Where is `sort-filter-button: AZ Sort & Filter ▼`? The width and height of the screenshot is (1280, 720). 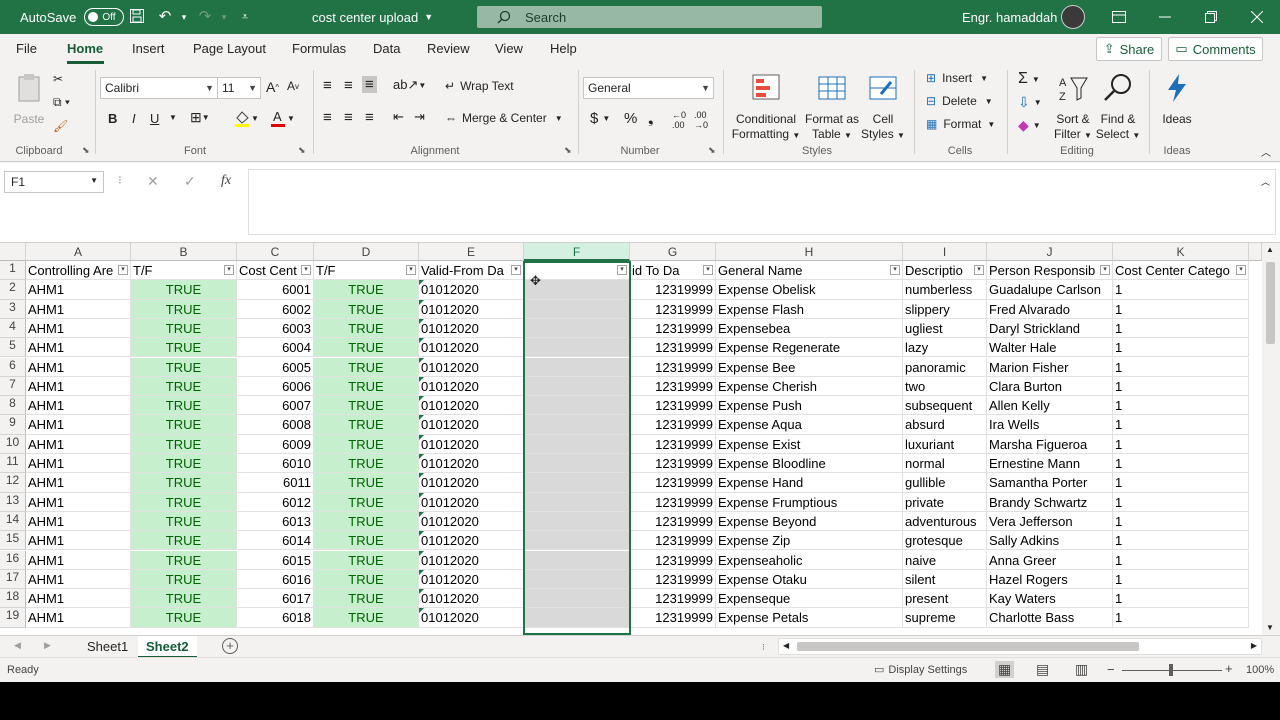
sort-filter-button: AZ Sort & Filter ▼ is located at coordinates (1073, 107).